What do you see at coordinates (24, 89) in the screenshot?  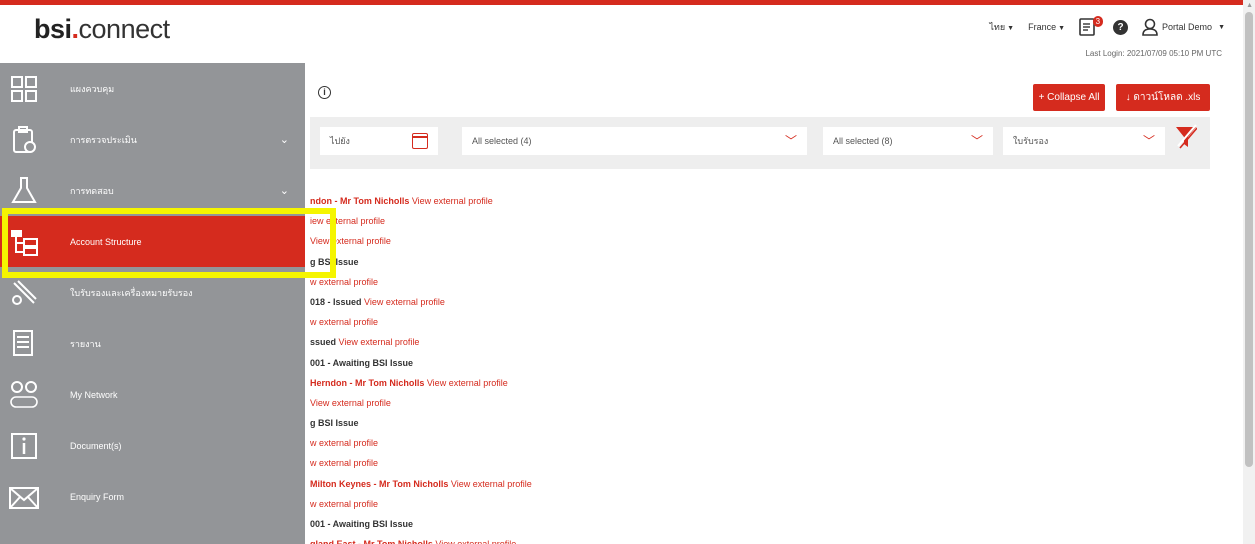 I see `dashboard-icon` at bounding box center [24, 89].